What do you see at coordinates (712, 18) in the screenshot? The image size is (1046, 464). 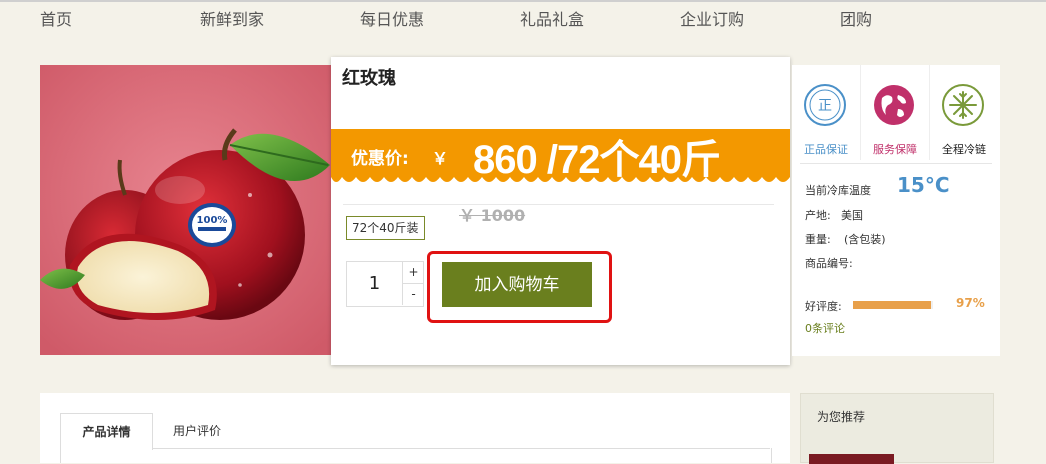 I see `nav-item-corporate: 企业订购` at bounding box center [712, 18].